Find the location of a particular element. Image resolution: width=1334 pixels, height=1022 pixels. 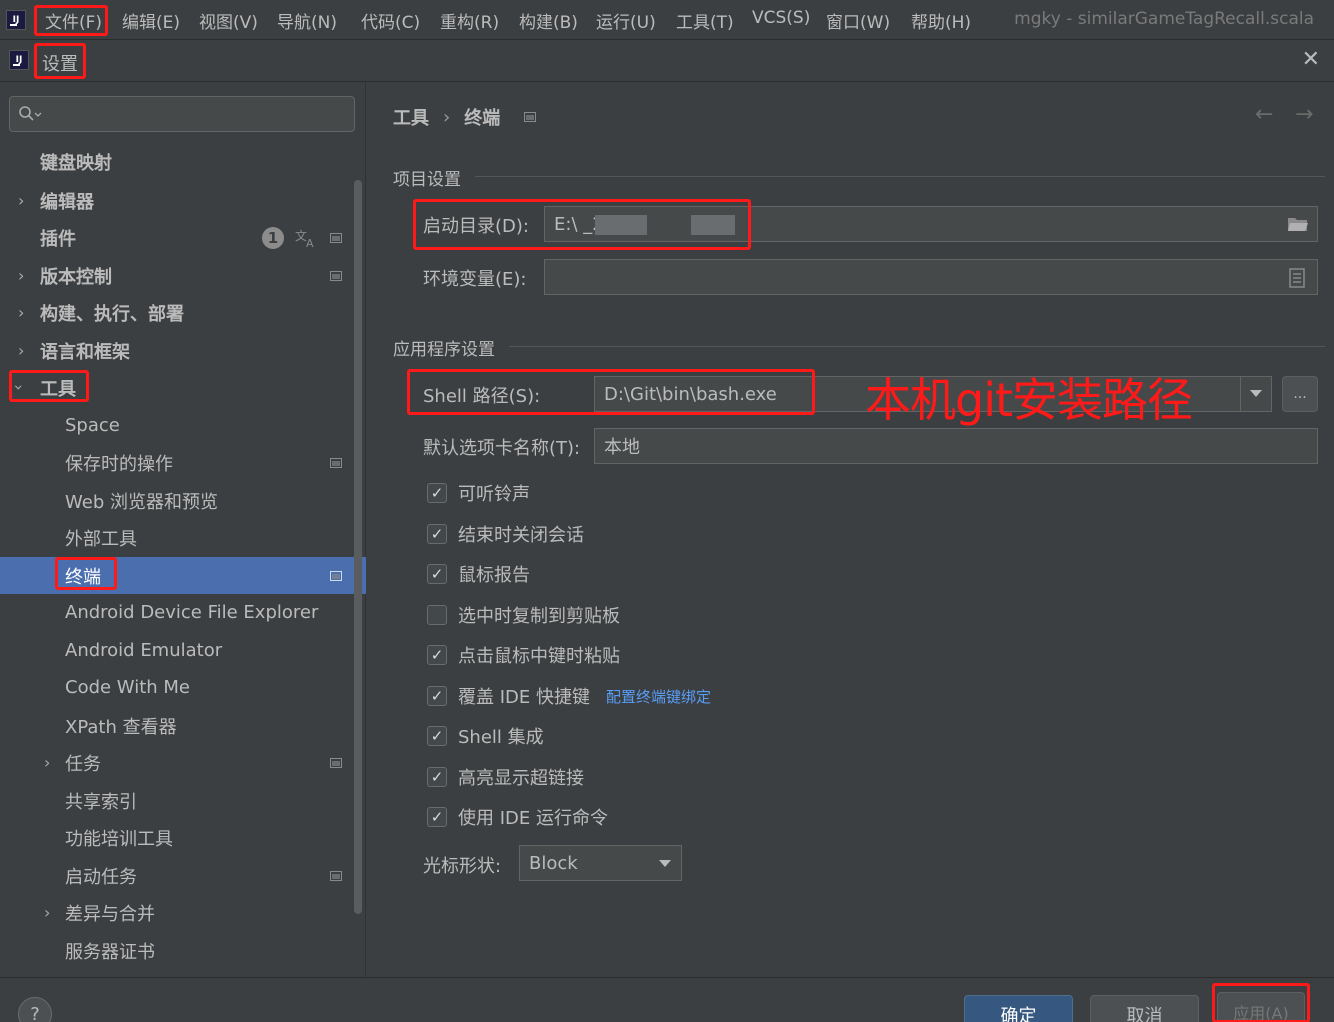

sidebar-item-languages: › 语言和框架 is located at coordinates (183, 350).